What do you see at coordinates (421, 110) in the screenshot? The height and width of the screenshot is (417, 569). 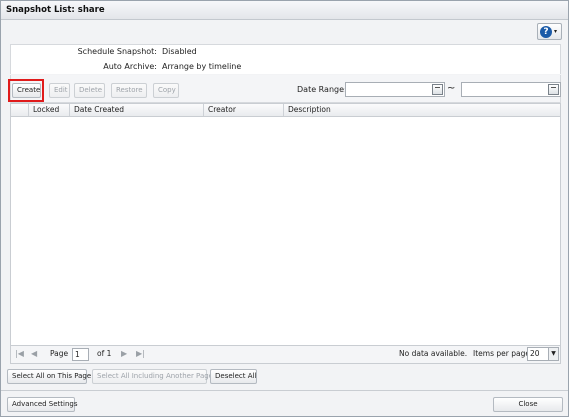 I see `column-description: Description` at bounding box center [421, 110].